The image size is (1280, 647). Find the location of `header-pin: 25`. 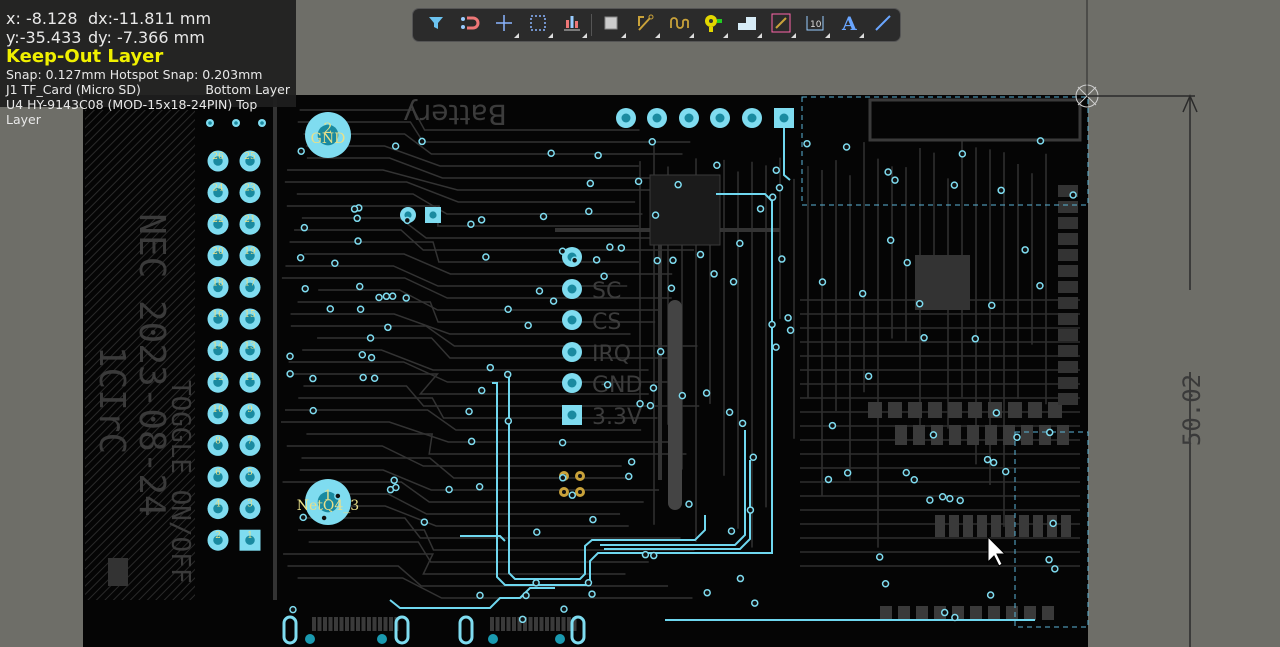

header-pin: 25 is located at coordinates (250, 161).